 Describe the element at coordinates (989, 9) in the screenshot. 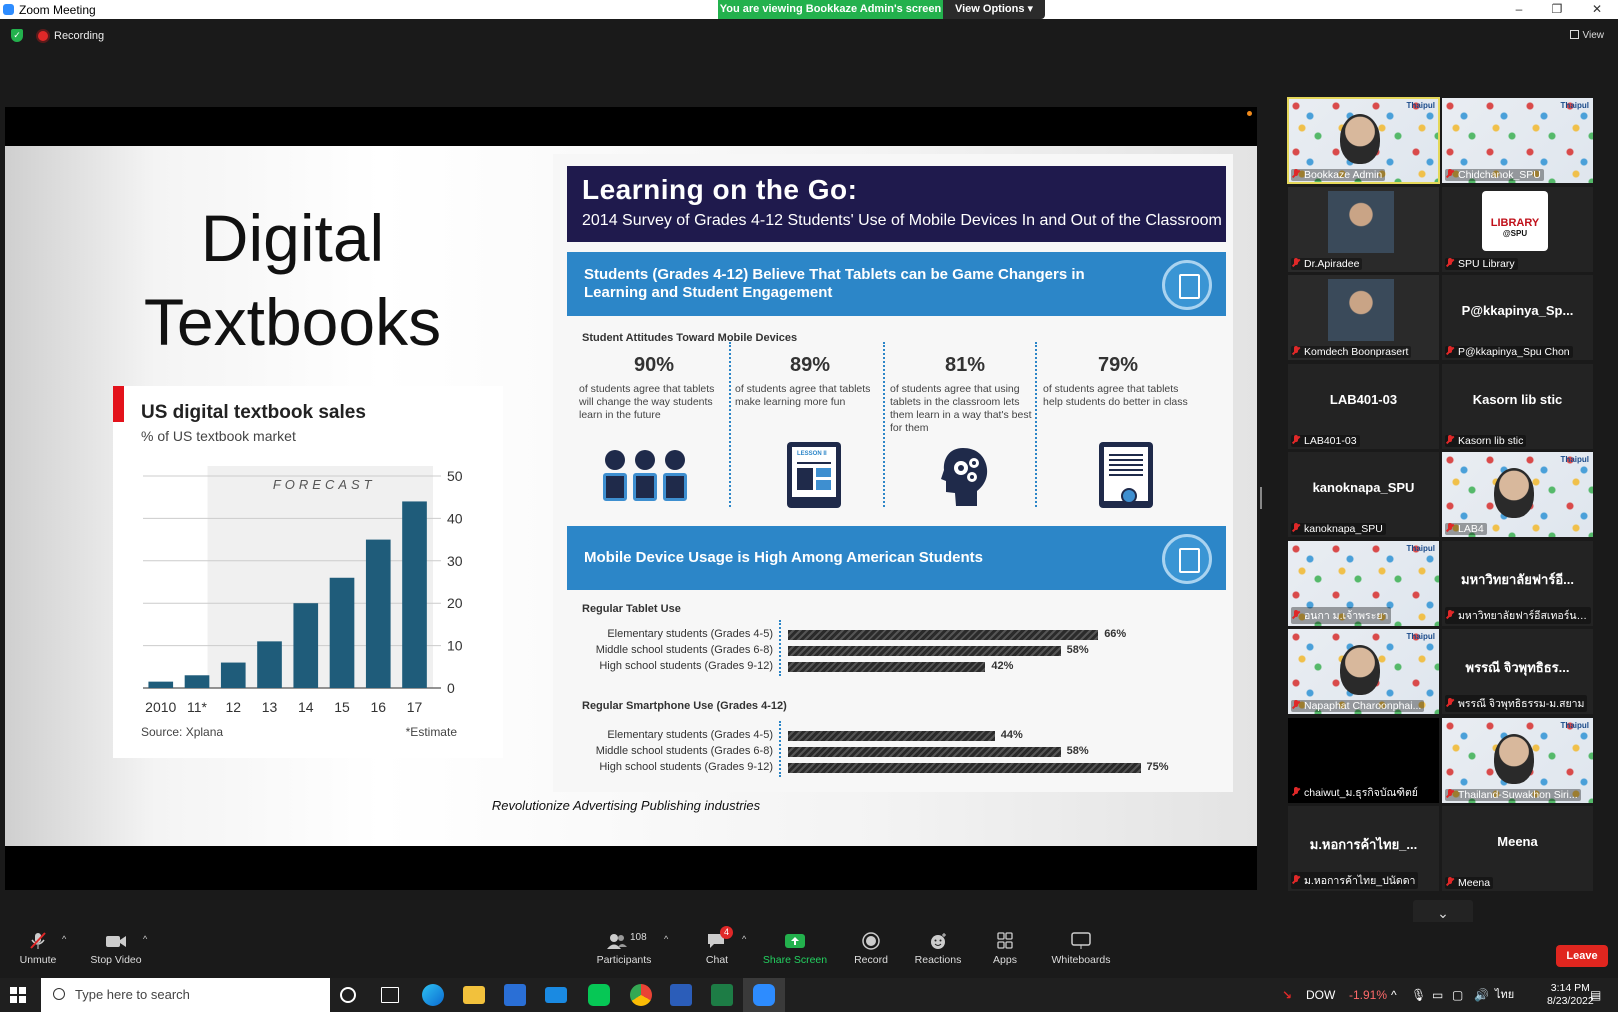

I see `view-options-label: View Options` at that location.